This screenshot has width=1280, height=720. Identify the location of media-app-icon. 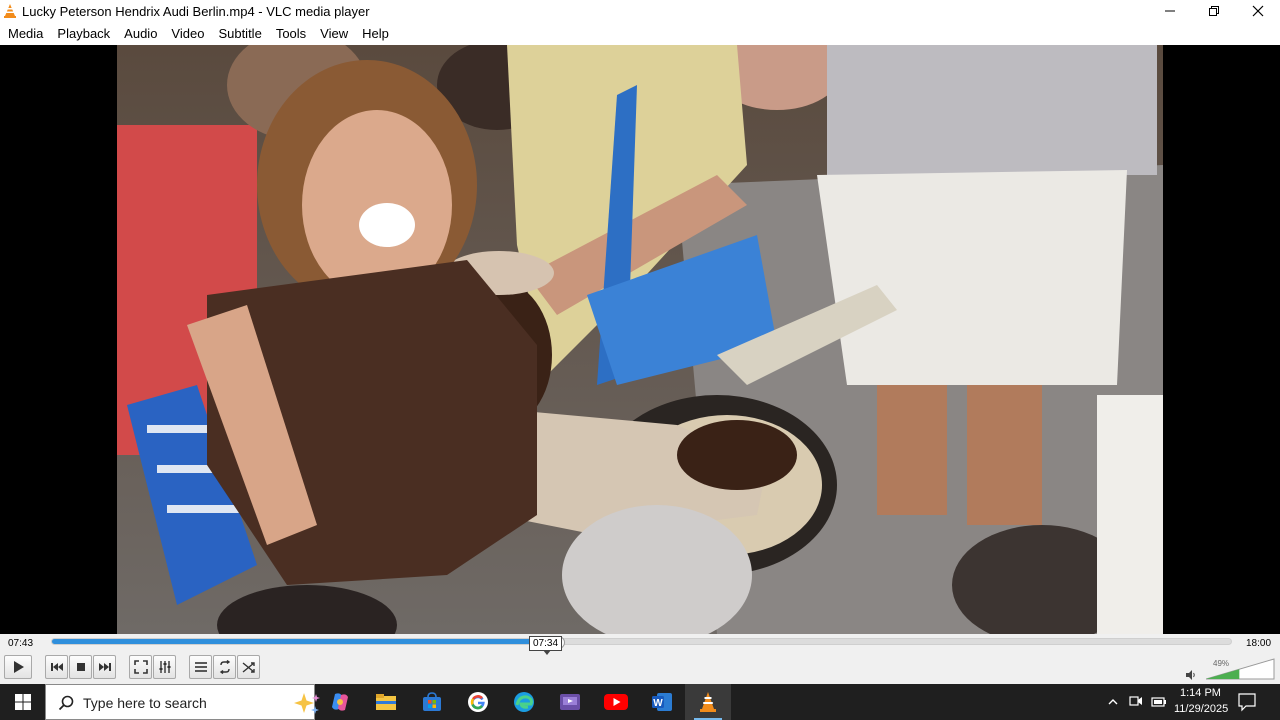
(570, 702).